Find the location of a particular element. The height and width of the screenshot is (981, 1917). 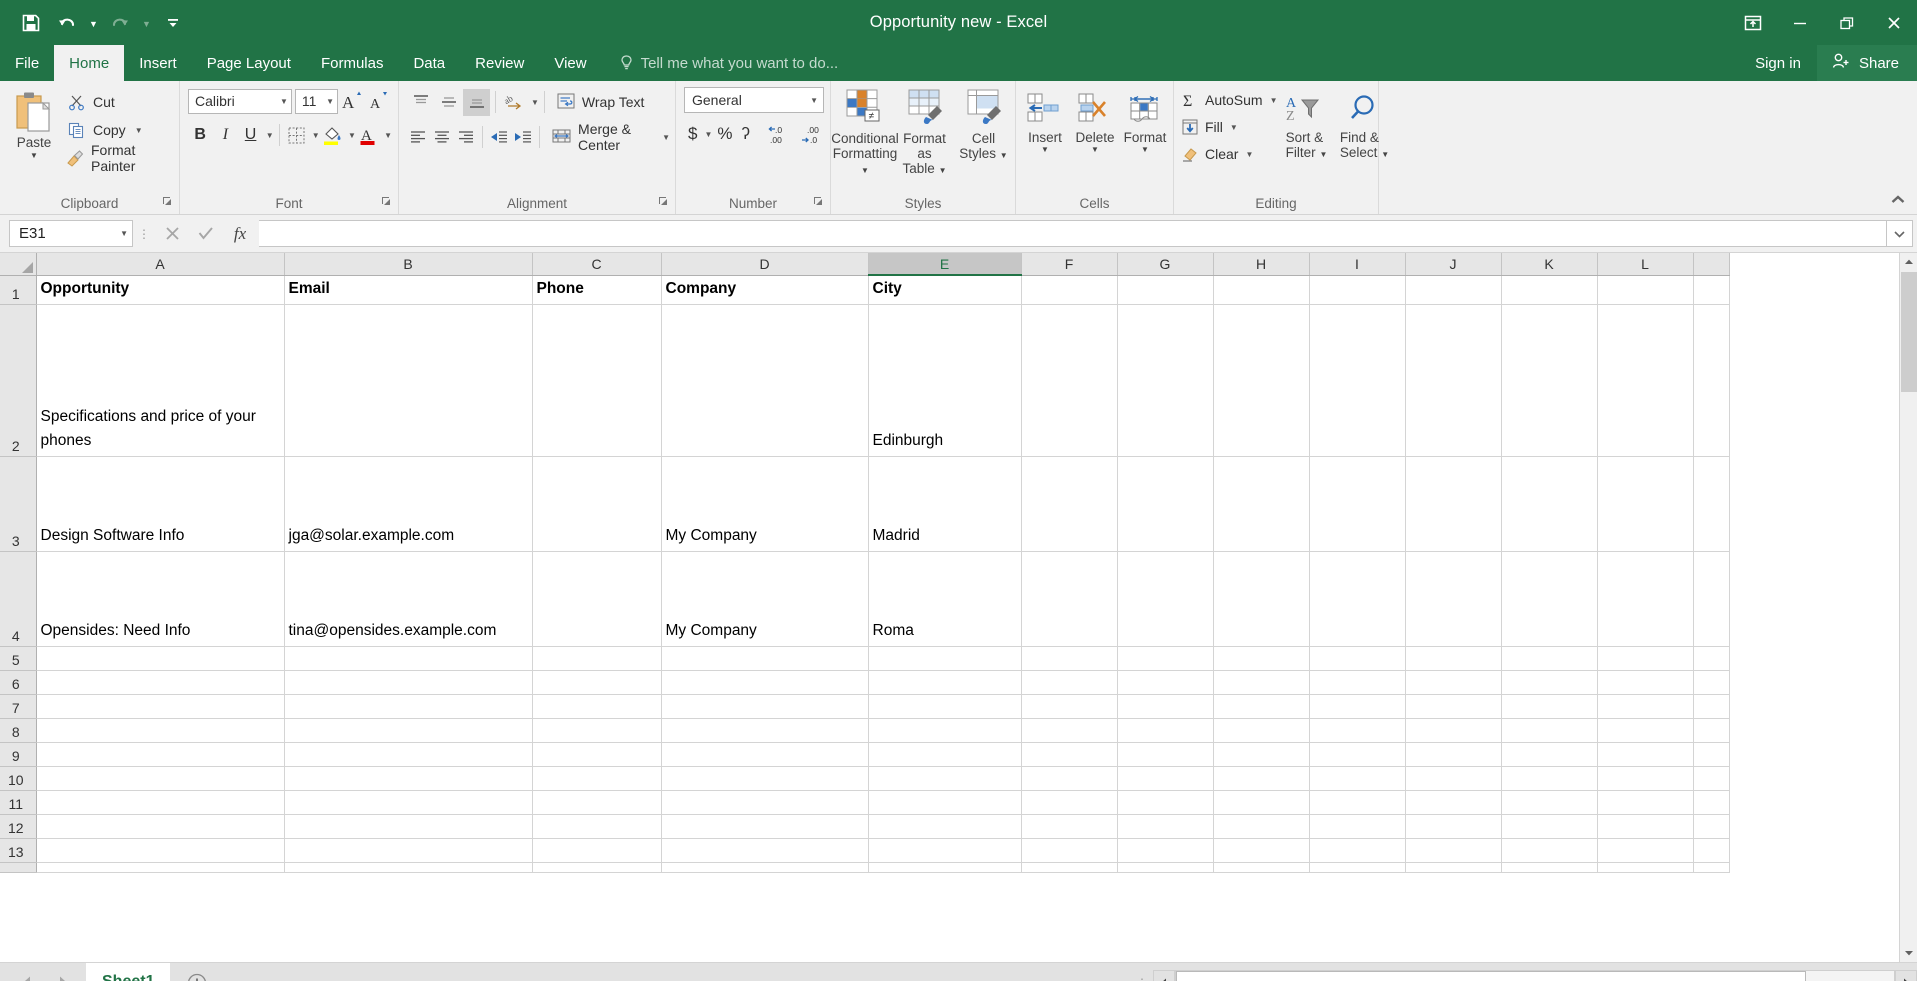

cell-X9 is located at coordinates (1711, 754).